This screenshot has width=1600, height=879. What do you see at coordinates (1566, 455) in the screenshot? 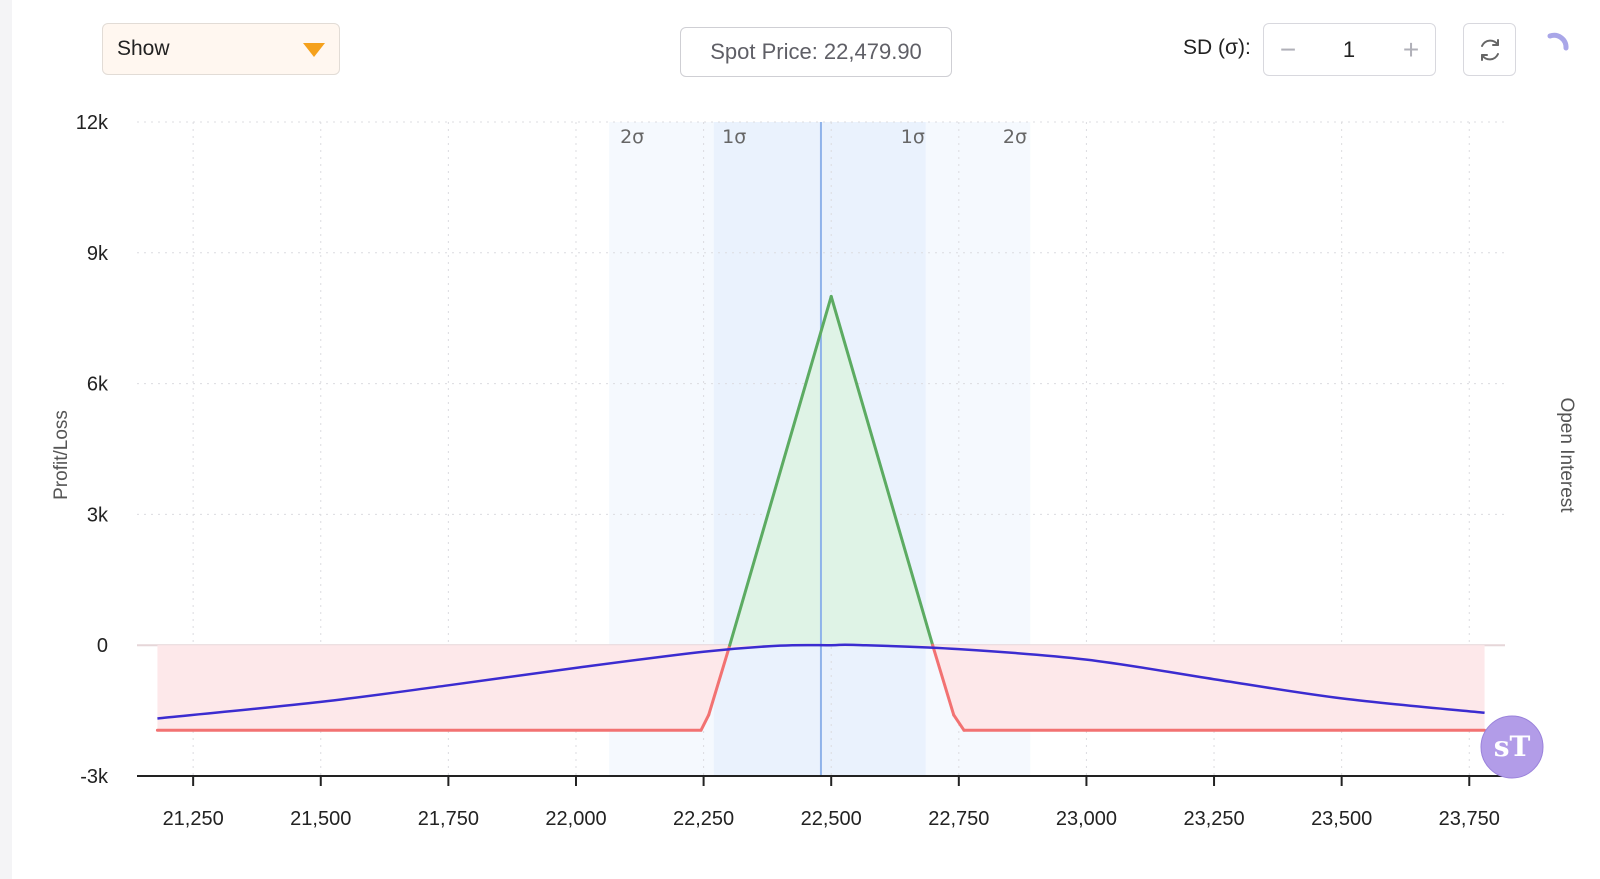
I see `y2-axis-title: Open Interest` at bounding box center [1566, 455].